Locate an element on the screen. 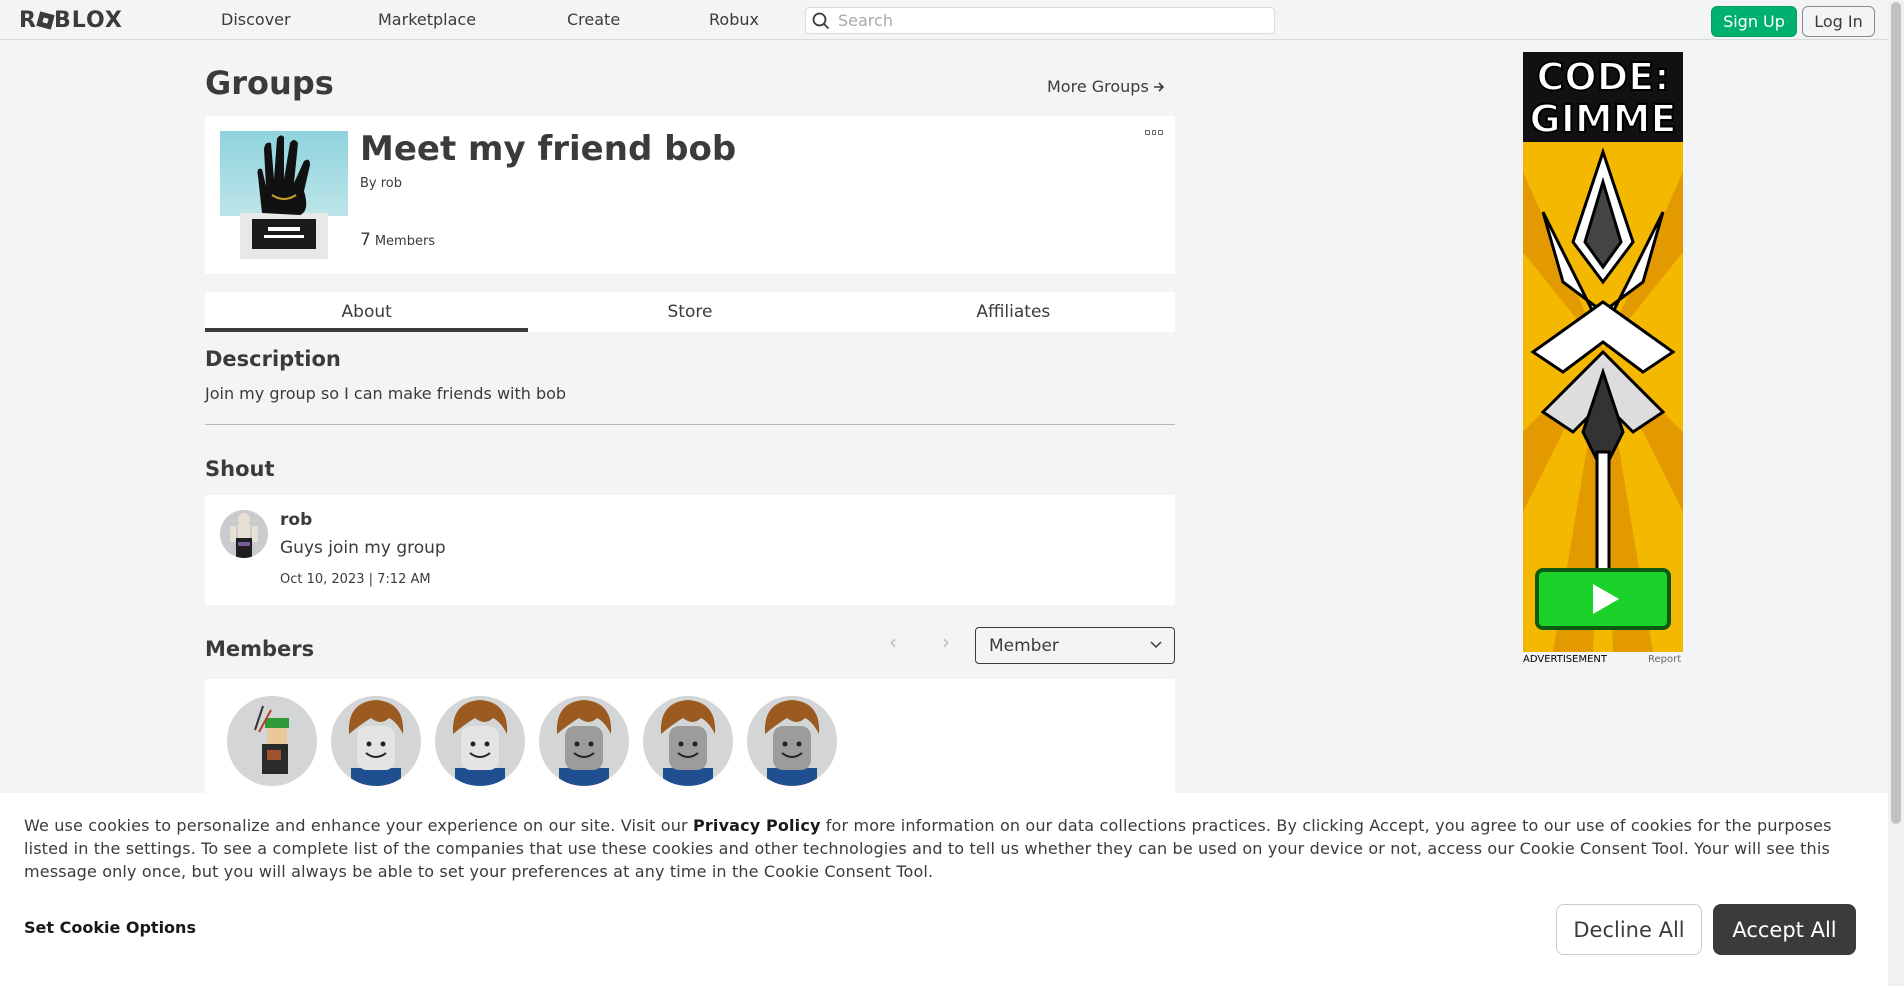 This screenshot has width=1904, height=986. more-groups-link: More Groups is located at coordinates (1106, 86).